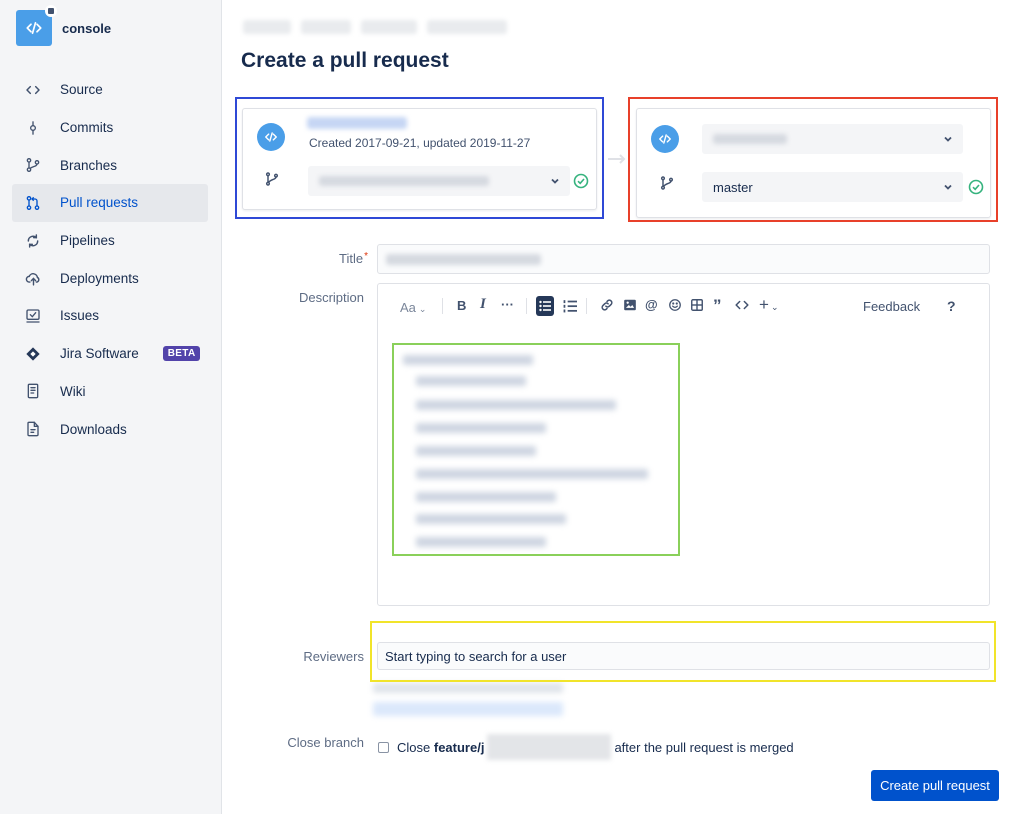  I want to click on link-icon, so click(607, 305).